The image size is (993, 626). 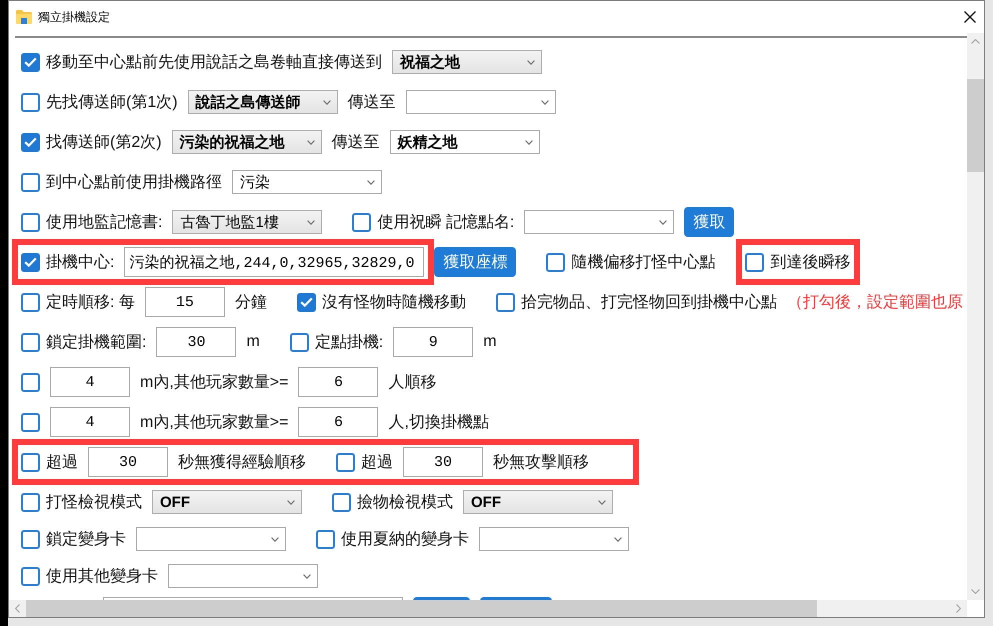 What do you see at coordinates (405, 539) in the screenshot?
I see `checkbox-label: 使用夏納的變身卡` at bounding box center [405, 539].